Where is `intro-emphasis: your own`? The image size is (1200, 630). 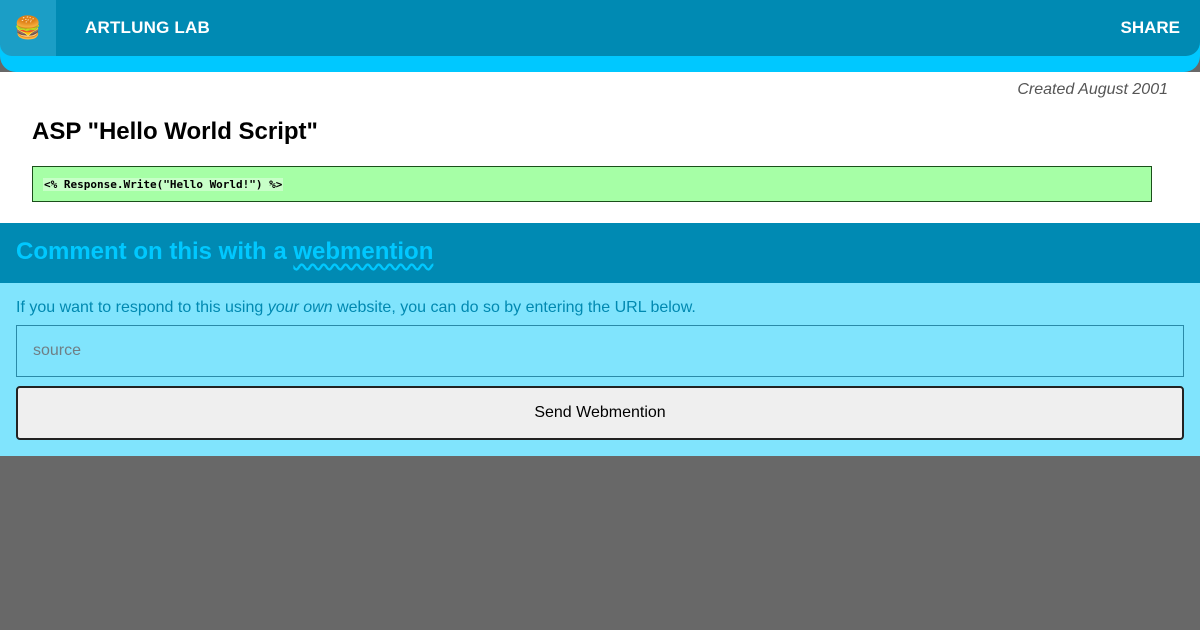 intro-emphasis: your own is located at coordinates (300, 307).